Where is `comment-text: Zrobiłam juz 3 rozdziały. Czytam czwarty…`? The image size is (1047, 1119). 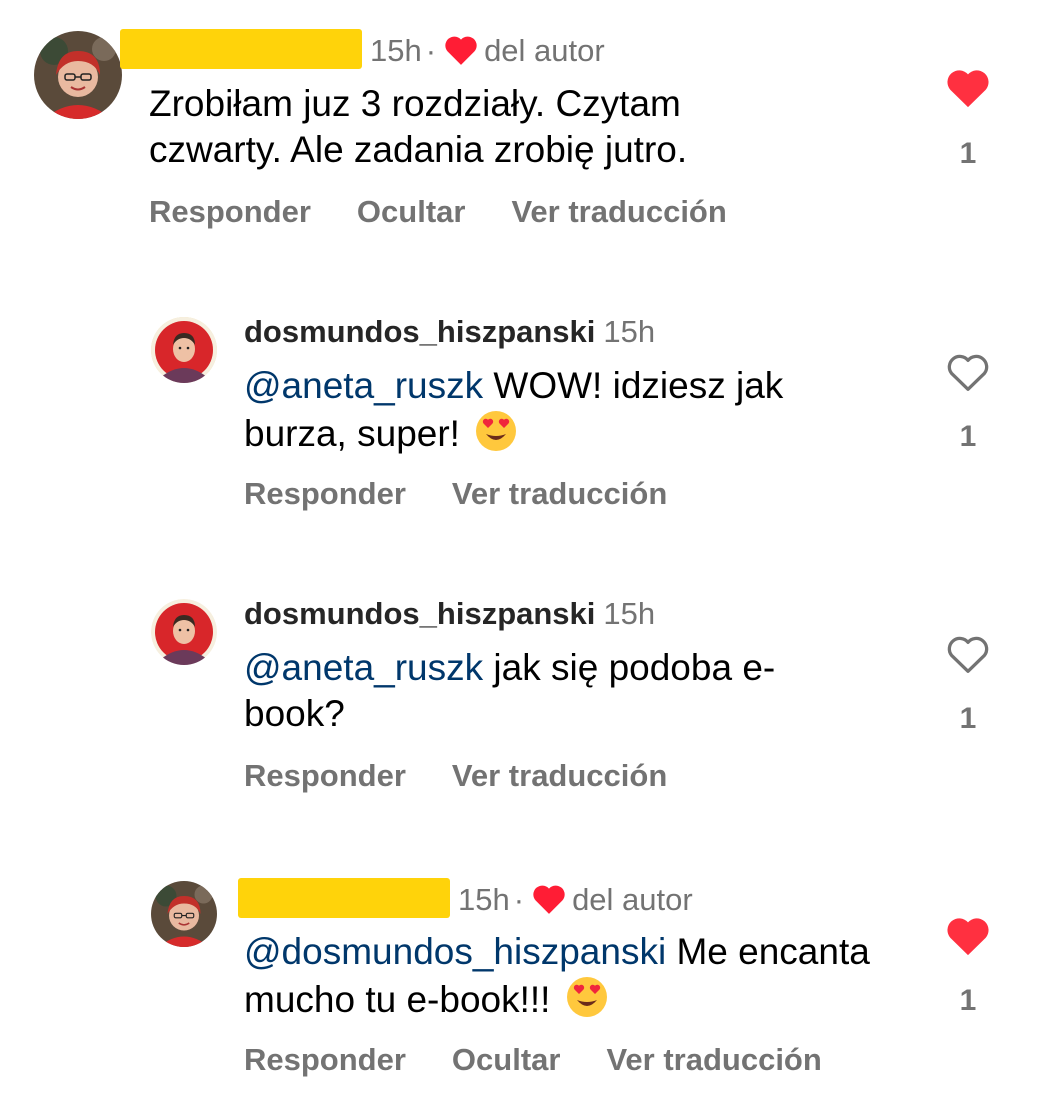
comment-text: Zrobiłam juz 3 rozdziały. Czytam czwarty… is located at coordinates (469, 127).